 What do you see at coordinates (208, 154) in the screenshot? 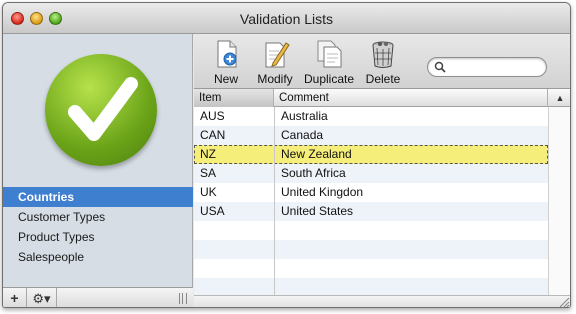
I see `item-cell: NZ` at bounding box center [208, 154].